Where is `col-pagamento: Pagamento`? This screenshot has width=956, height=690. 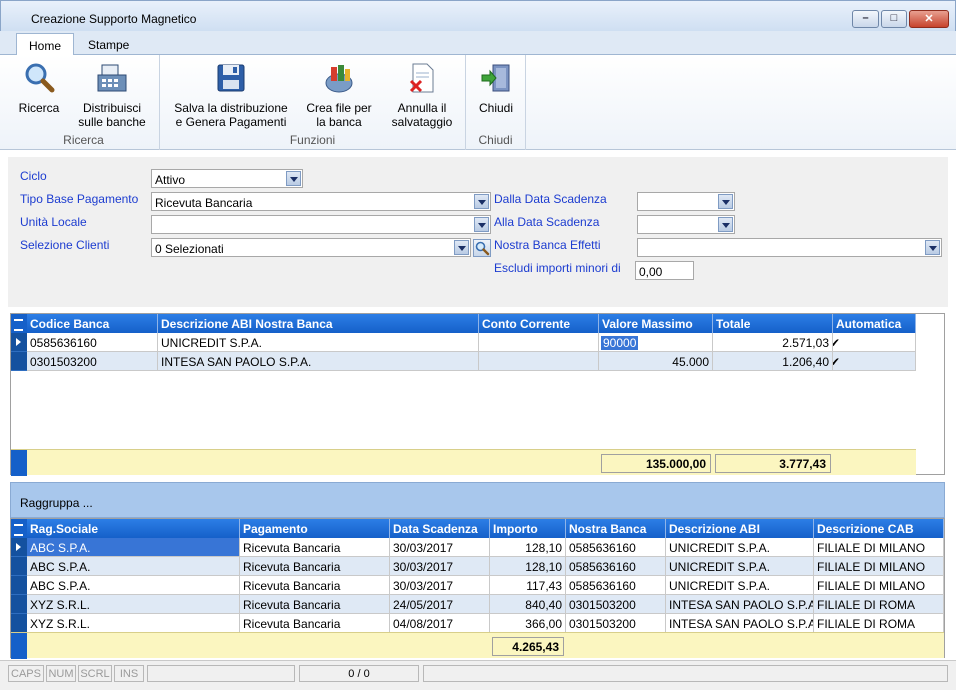
col-pagamento: Pagamento is located at coordinates (315, 528).